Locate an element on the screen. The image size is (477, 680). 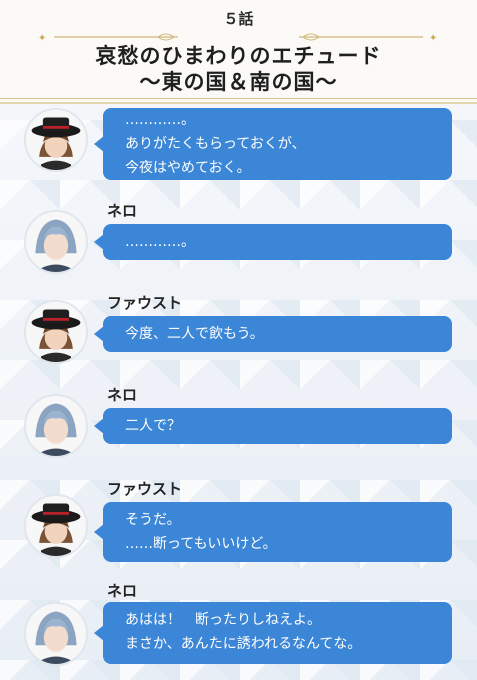
message-line: そうだ。 is located at coordinates (153, 520).